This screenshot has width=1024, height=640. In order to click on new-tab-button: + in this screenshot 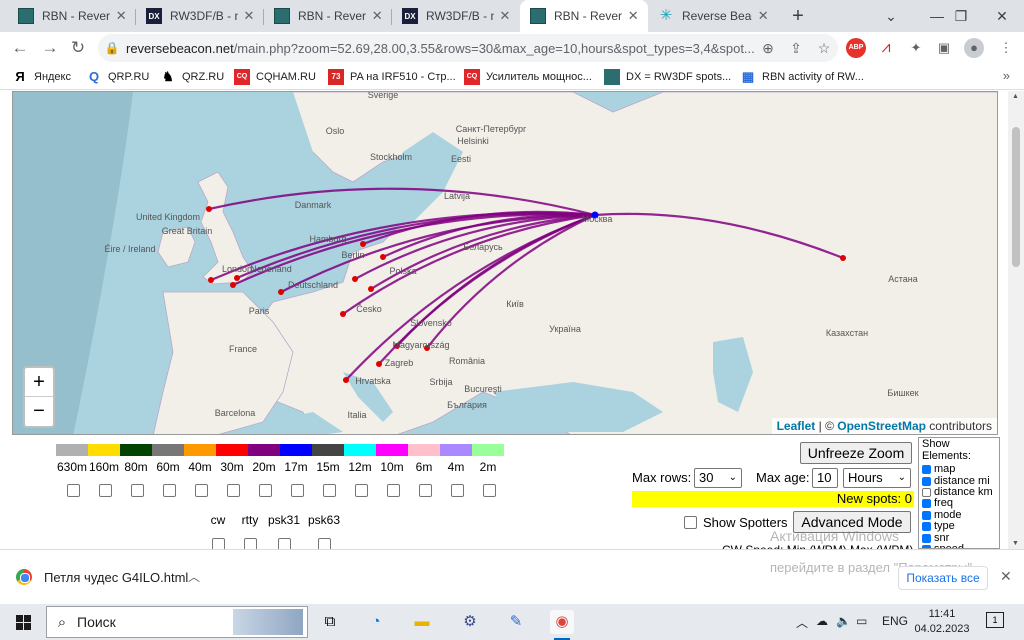, I will do `click(798, 16)`.